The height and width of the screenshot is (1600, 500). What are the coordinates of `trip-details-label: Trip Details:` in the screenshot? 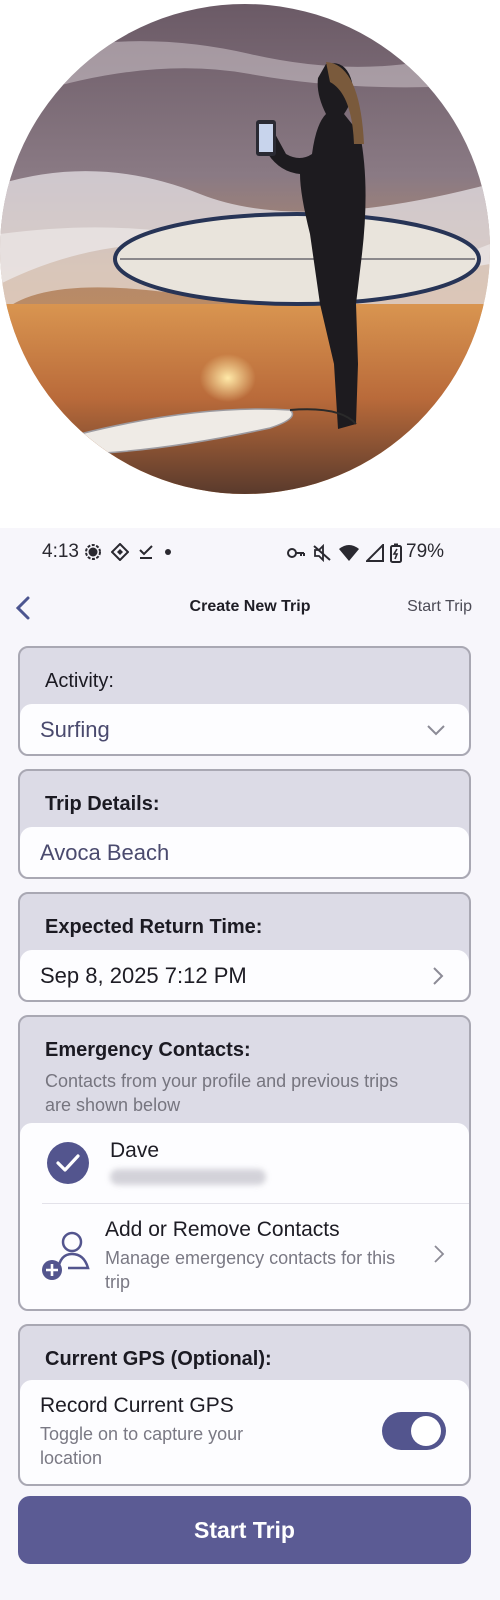 It's located at (102, 804).